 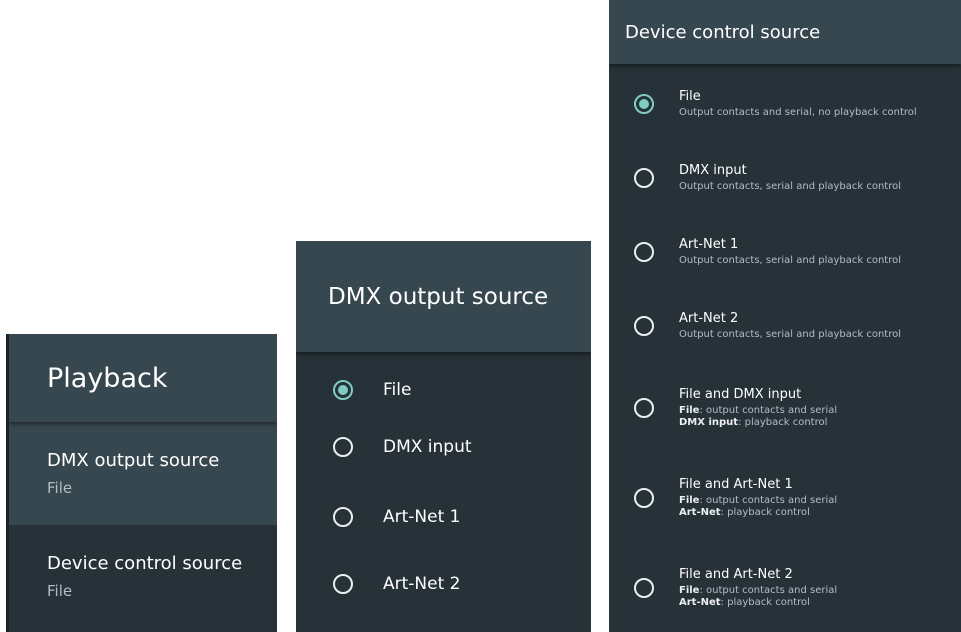 I want to click on option-label: File, so click(x=397, y=390).